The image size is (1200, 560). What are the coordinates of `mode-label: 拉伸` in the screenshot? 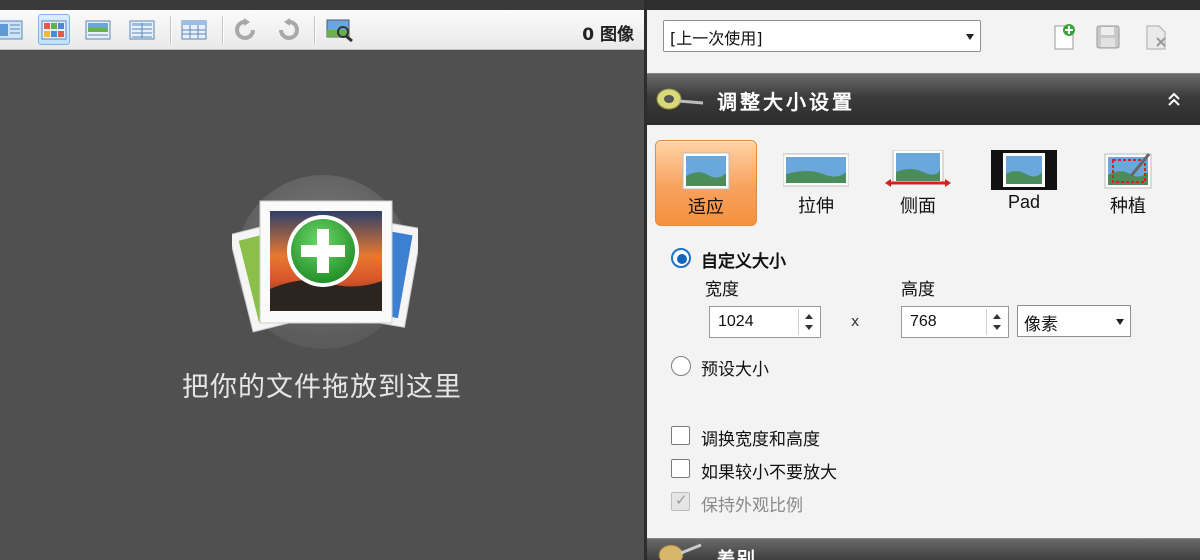 It's located at (816, 206).